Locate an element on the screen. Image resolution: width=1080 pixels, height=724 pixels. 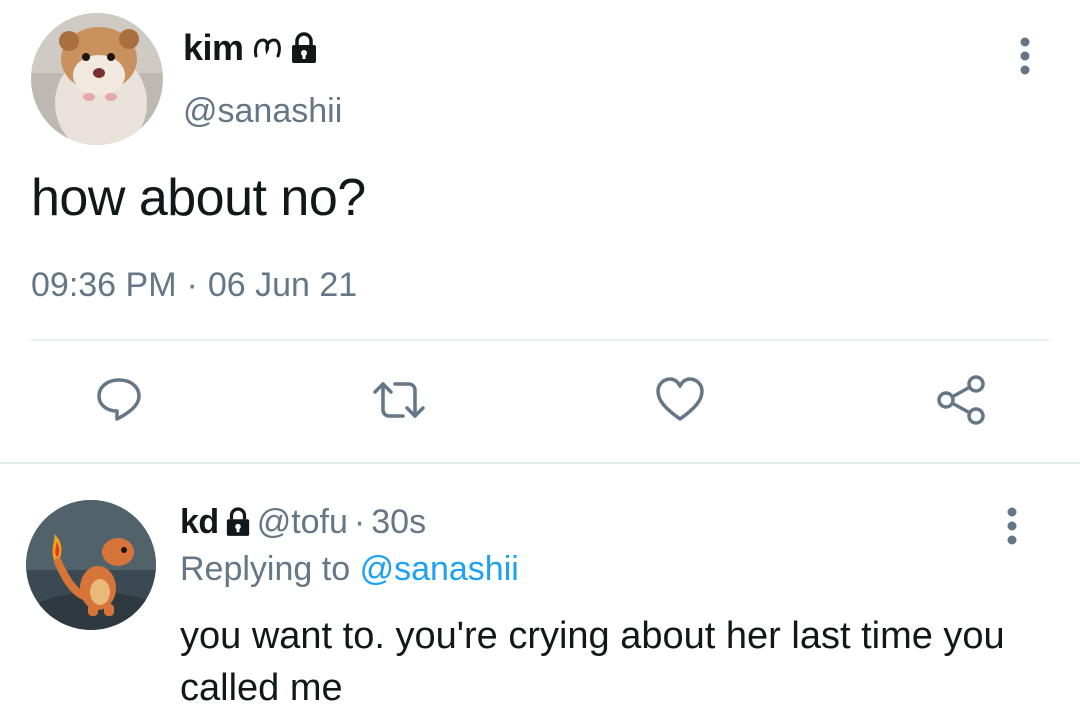
share-button is located at coordinates (961, 400).